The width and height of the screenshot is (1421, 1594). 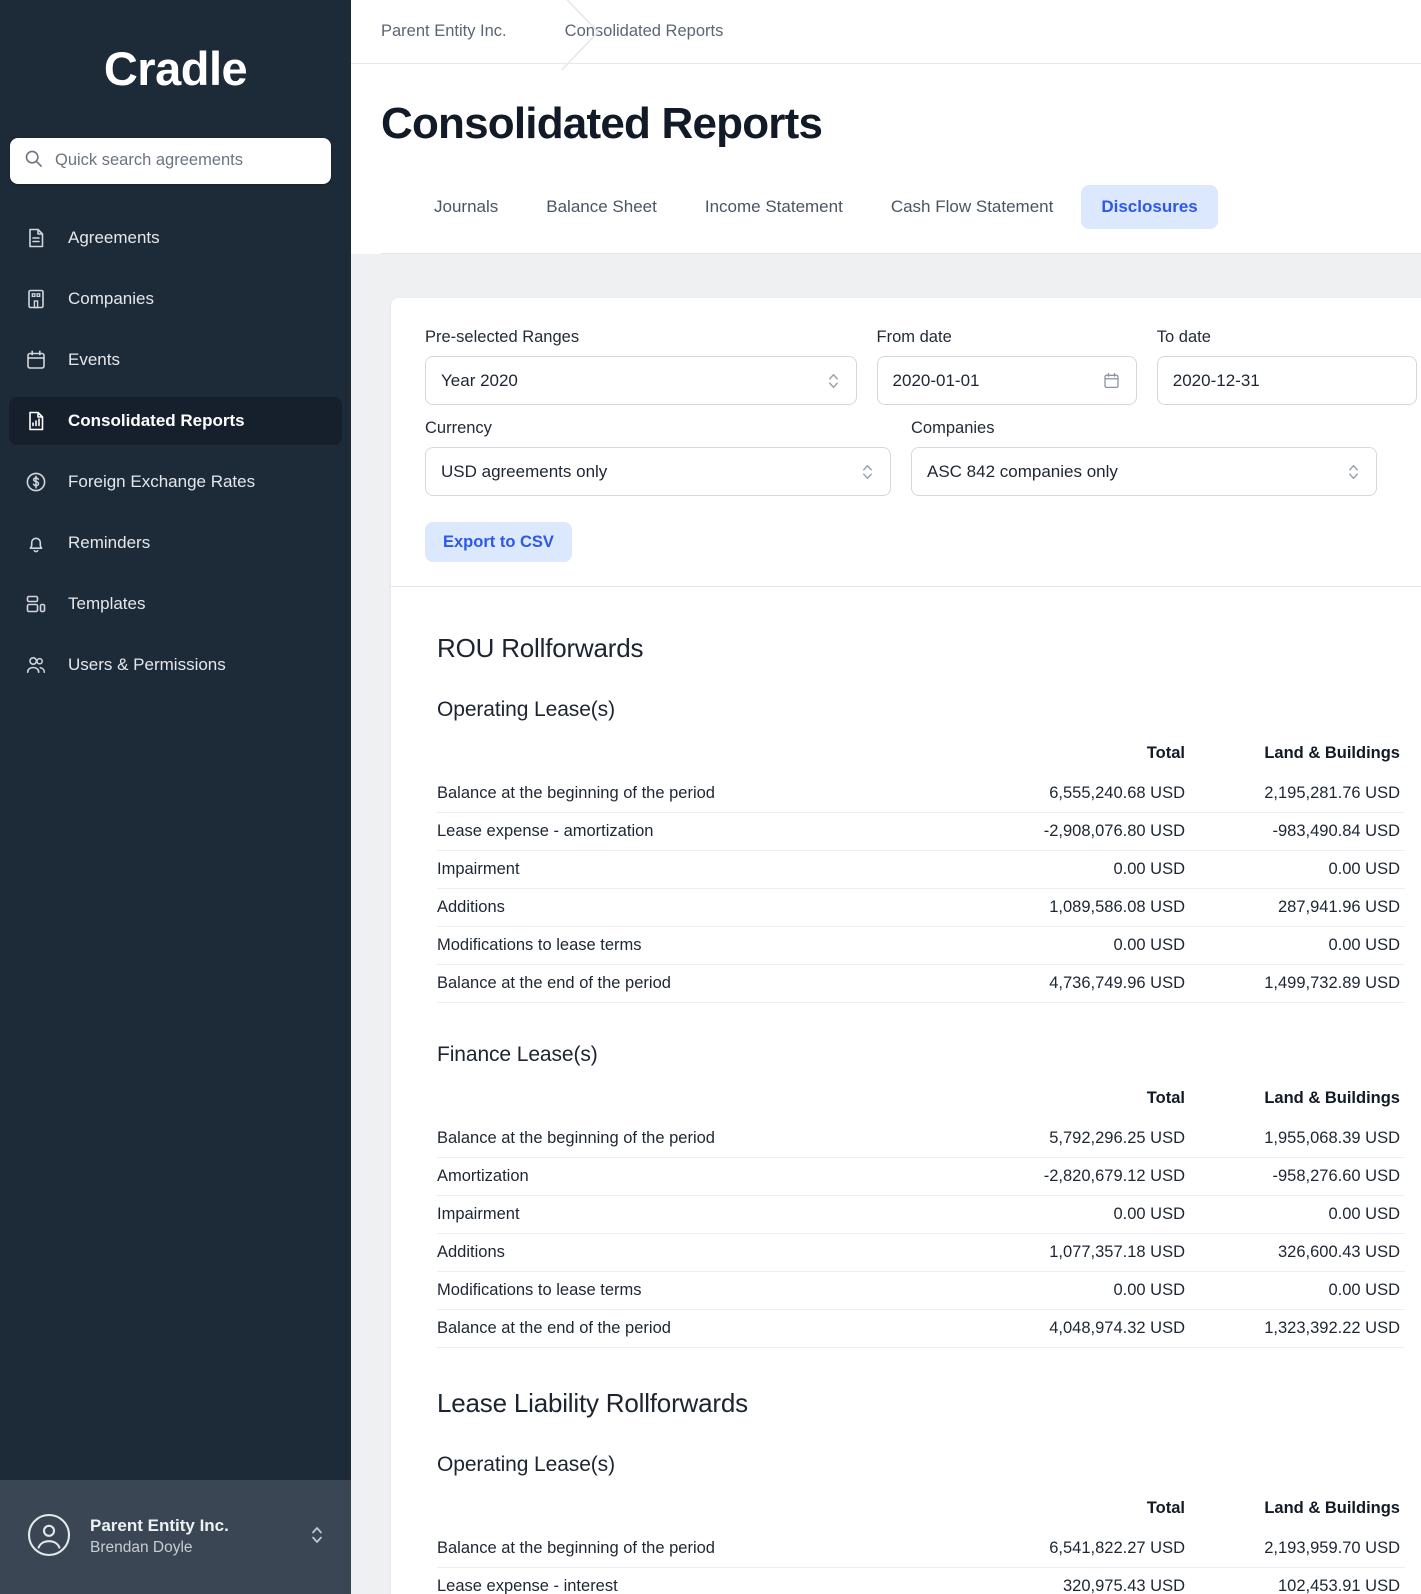 I want to click on currency-label: Currency, so click(x=458, y=428).